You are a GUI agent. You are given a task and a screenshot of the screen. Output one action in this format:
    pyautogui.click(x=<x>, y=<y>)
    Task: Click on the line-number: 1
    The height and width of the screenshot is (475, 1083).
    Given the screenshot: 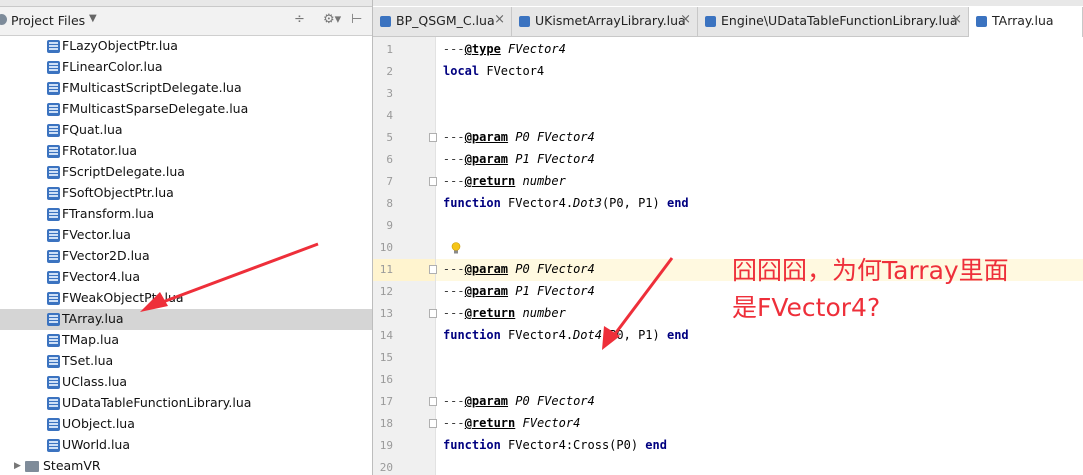 What is the action you would take?
    pyautogui.click(x=389, y=49)
    